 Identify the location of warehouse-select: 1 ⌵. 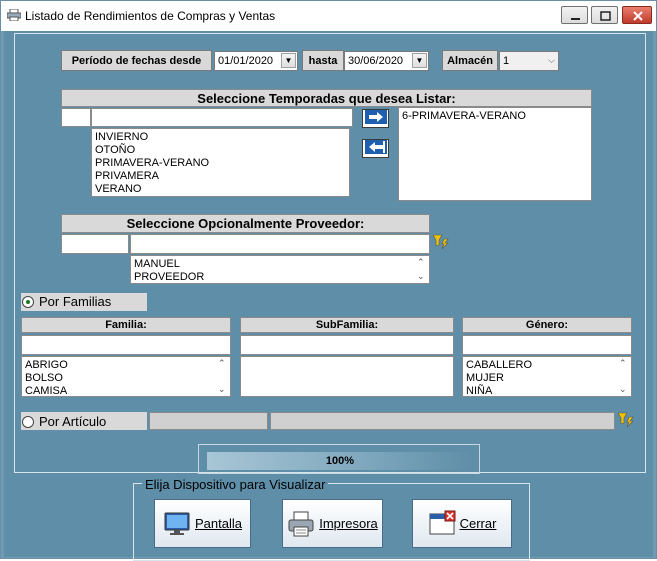
(529, 61).